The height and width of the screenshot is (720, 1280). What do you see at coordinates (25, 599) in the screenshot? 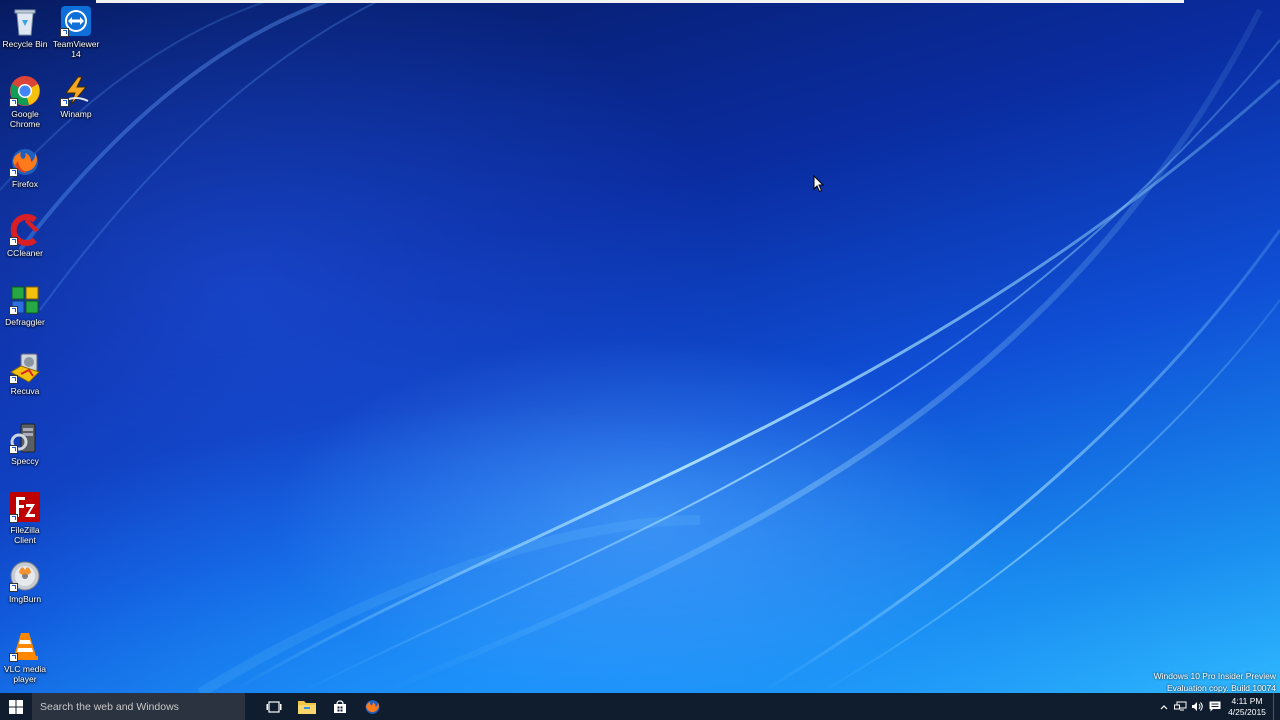
I see `desktop-icon-label: ImgBurn` at bounding box center [25, 599].